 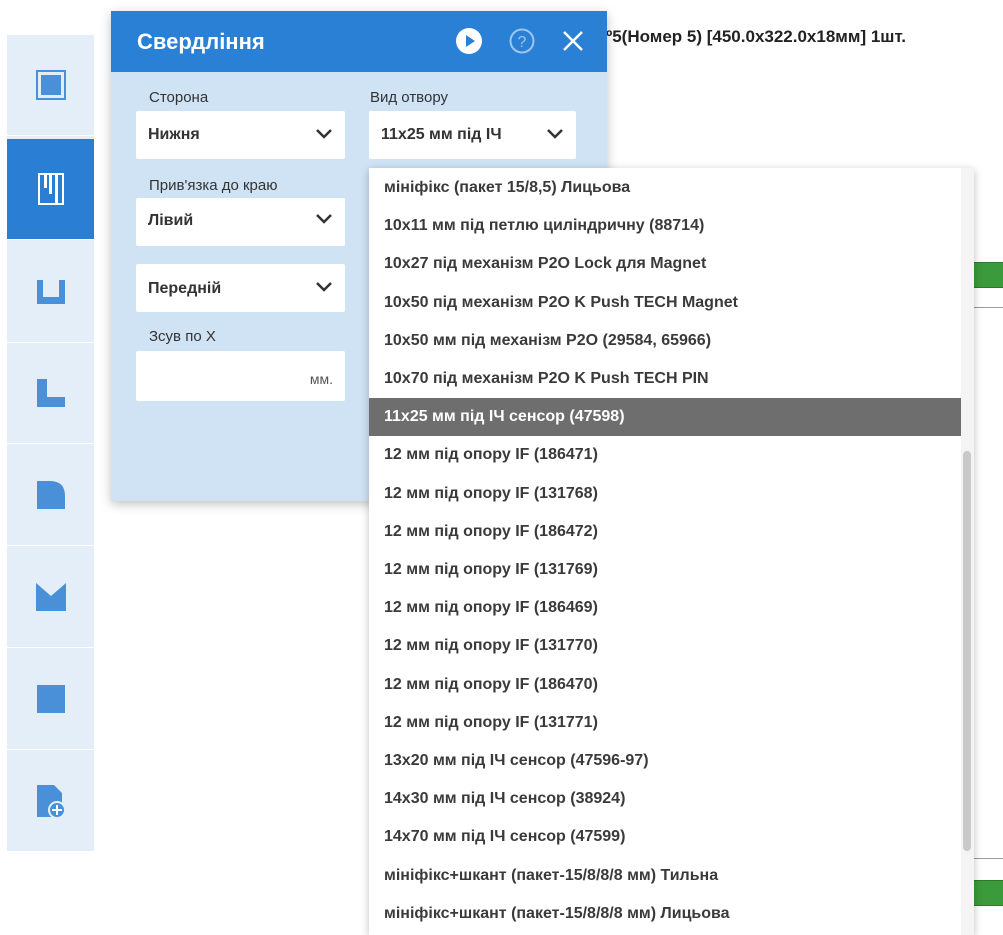 I want to click on edge-second-select: Передній, so click(x=240, y=288).